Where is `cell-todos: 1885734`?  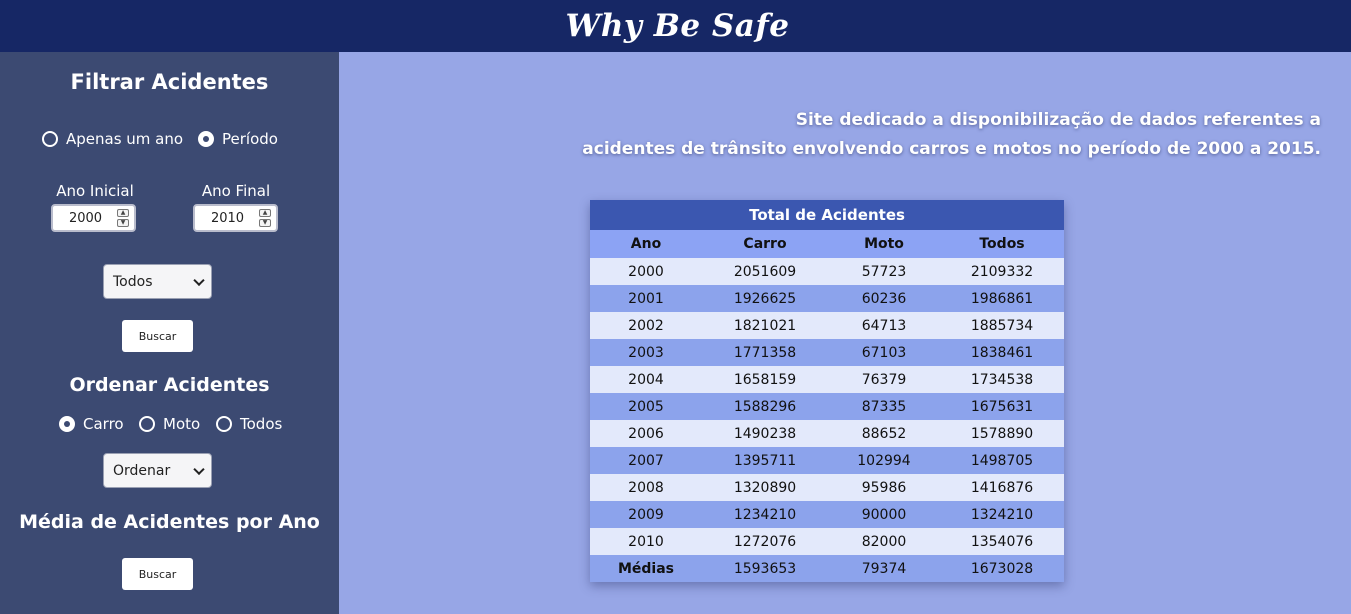 cell-todos: 1885734 is located at coordinates (1002, 325).